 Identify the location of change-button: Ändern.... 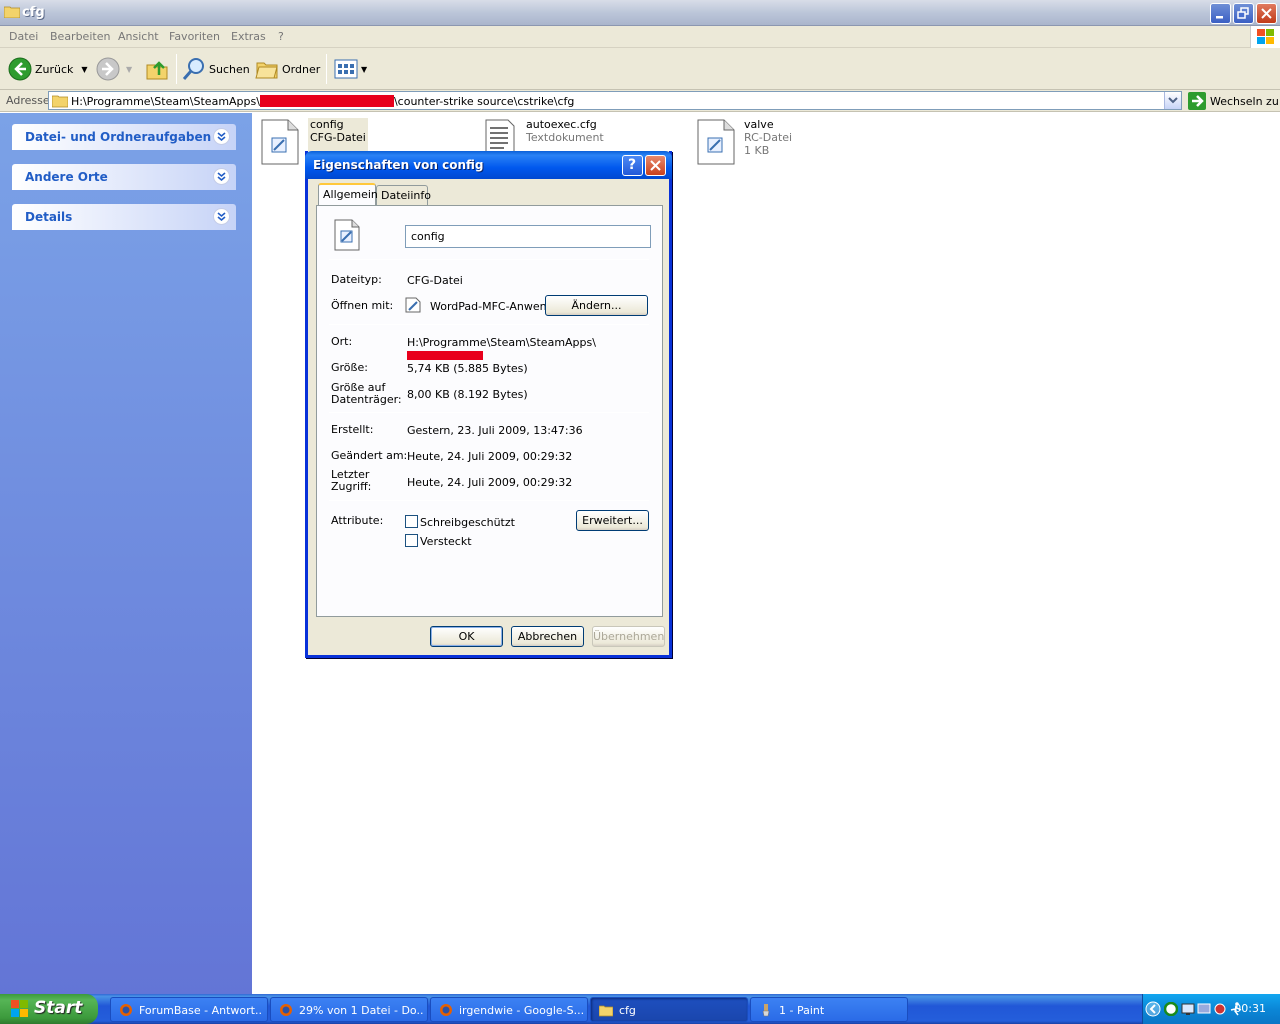
(596, 305).